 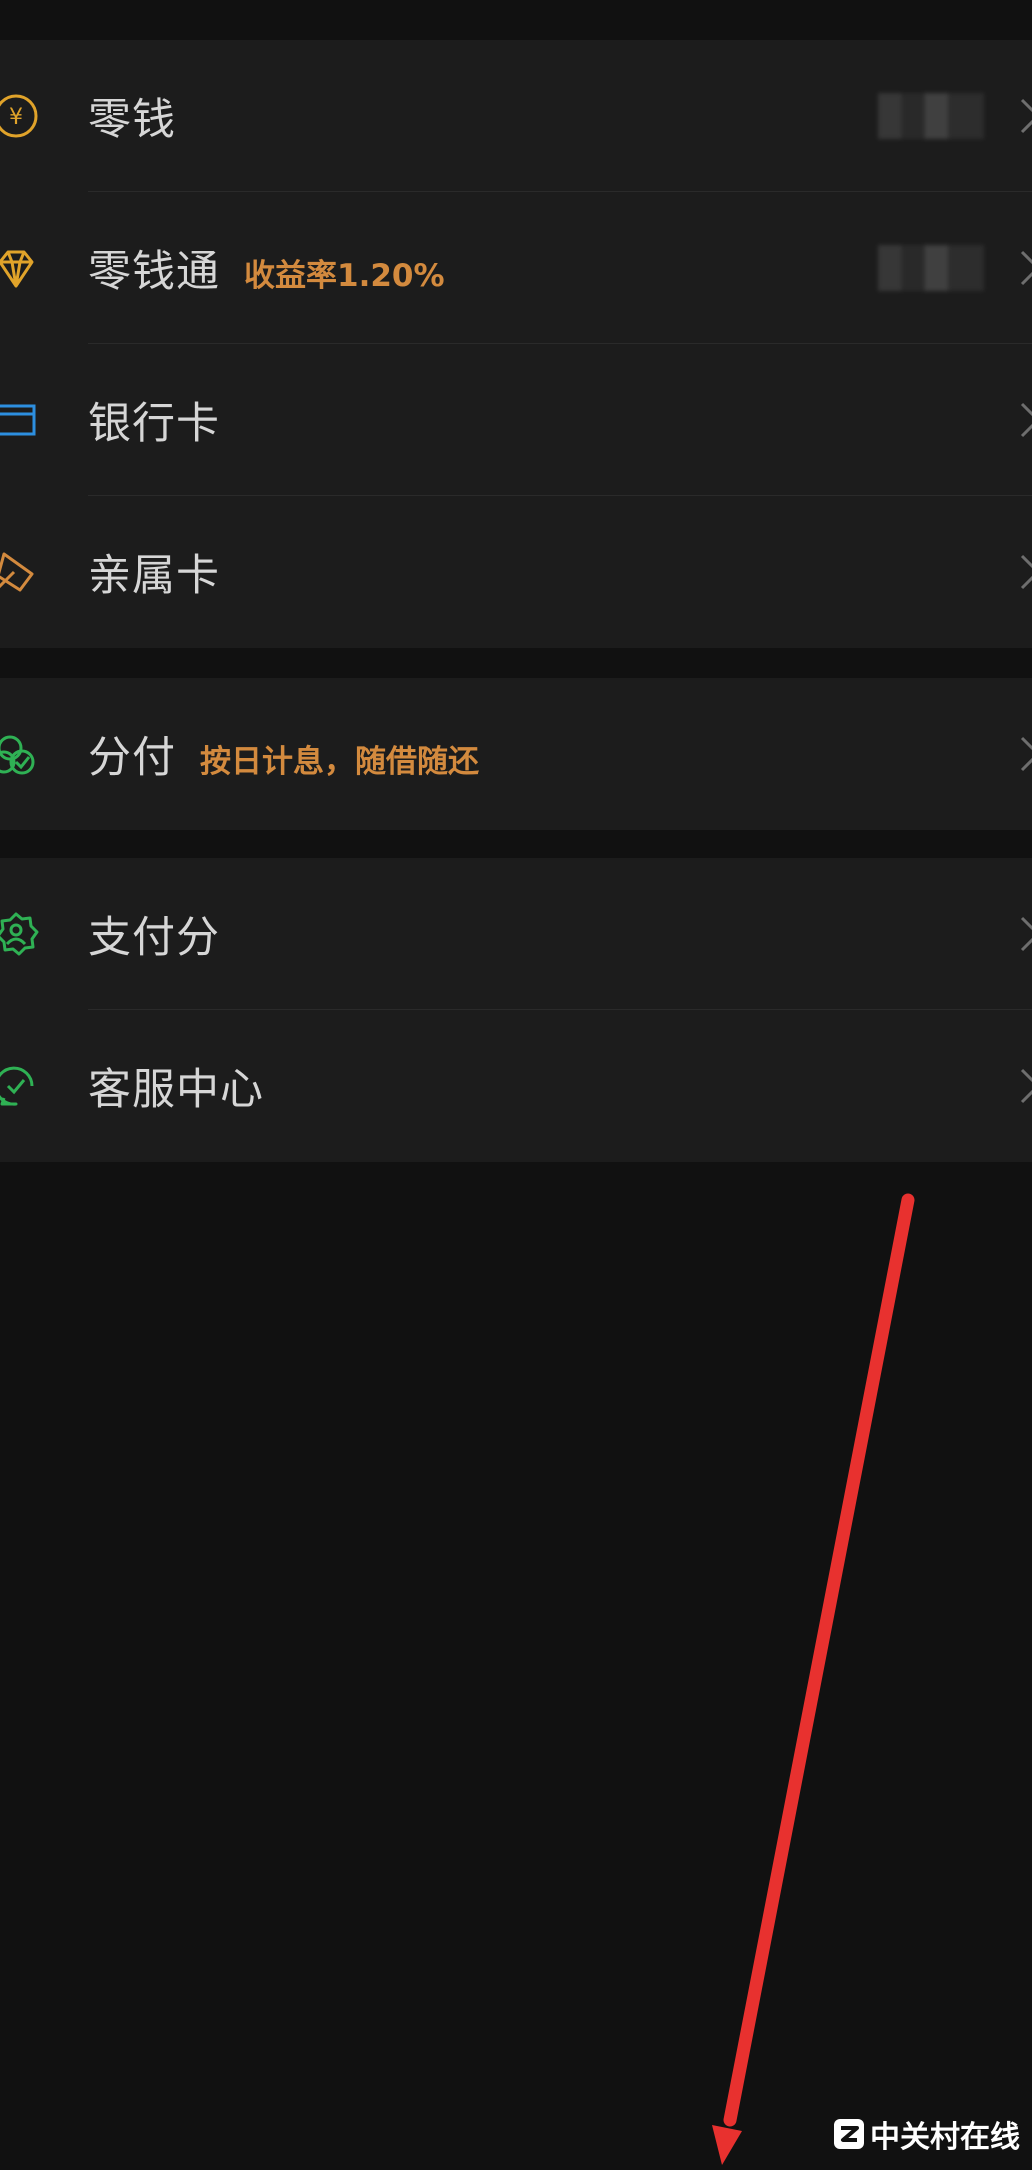 What do you see at coordinates (516, 1086) in the screenshot?
I see `row-customer-service: 客服中心` at bounding box center [516, 1086].